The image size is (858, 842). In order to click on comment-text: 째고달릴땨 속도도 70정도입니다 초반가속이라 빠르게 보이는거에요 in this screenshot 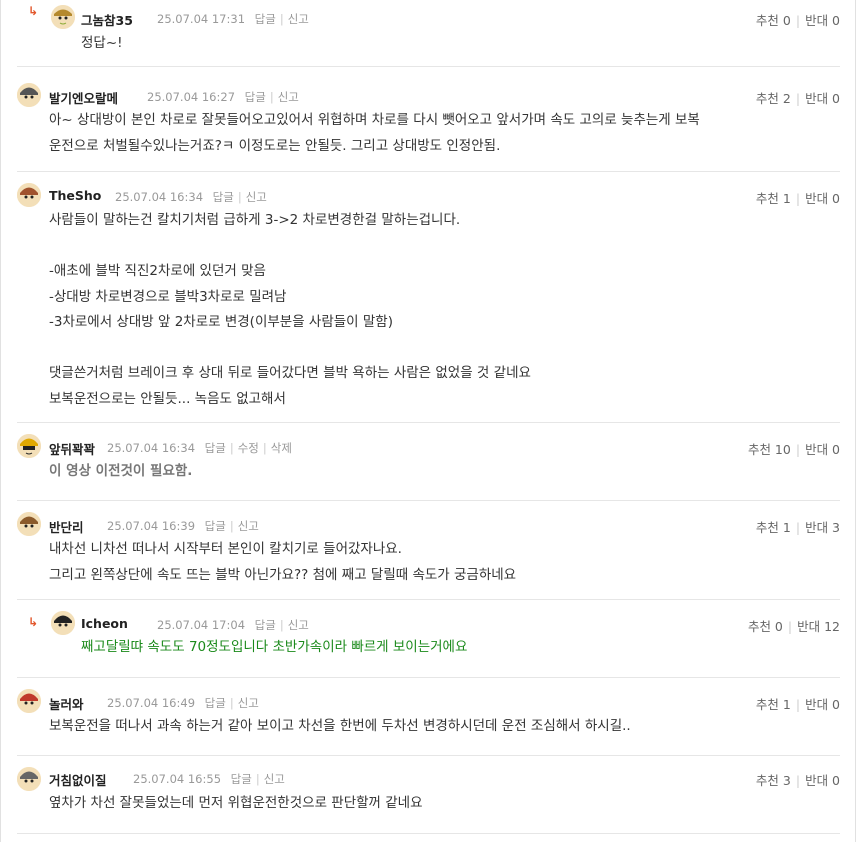, I will do `click(274, 647)`.